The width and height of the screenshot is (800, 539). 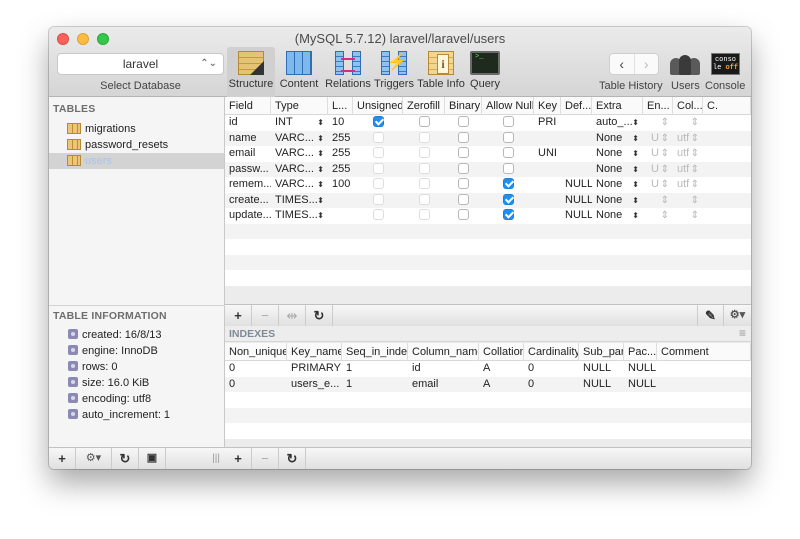 What do you see at coordinates (348, 72) in the screenshot?
I see `tab-relations: Relations` at bounding box center [348, 72].